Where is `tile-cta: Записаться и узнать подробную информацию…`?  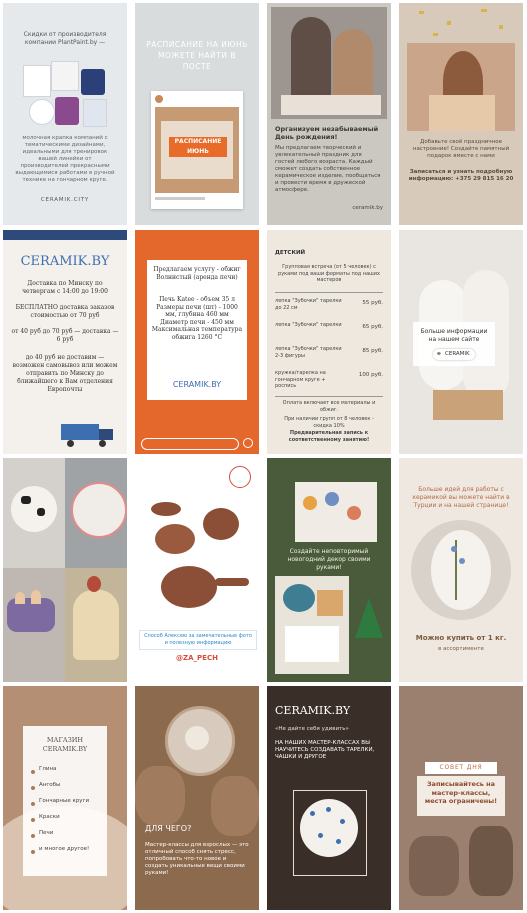
tile-cta: Записаться и узнать подробную информацию… is located at coordinates (461, 175).